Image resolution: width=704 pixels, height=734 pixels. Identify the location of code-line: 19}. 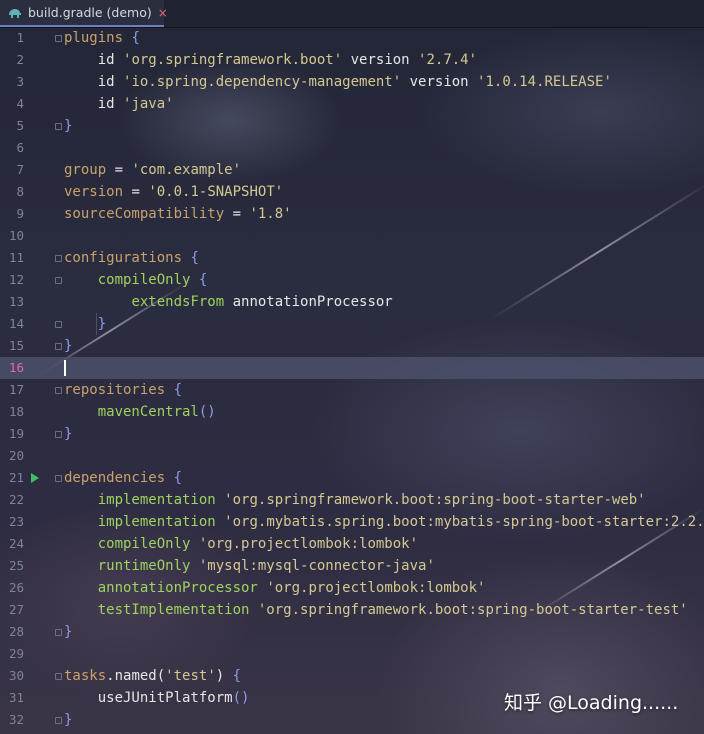
(352, 434).